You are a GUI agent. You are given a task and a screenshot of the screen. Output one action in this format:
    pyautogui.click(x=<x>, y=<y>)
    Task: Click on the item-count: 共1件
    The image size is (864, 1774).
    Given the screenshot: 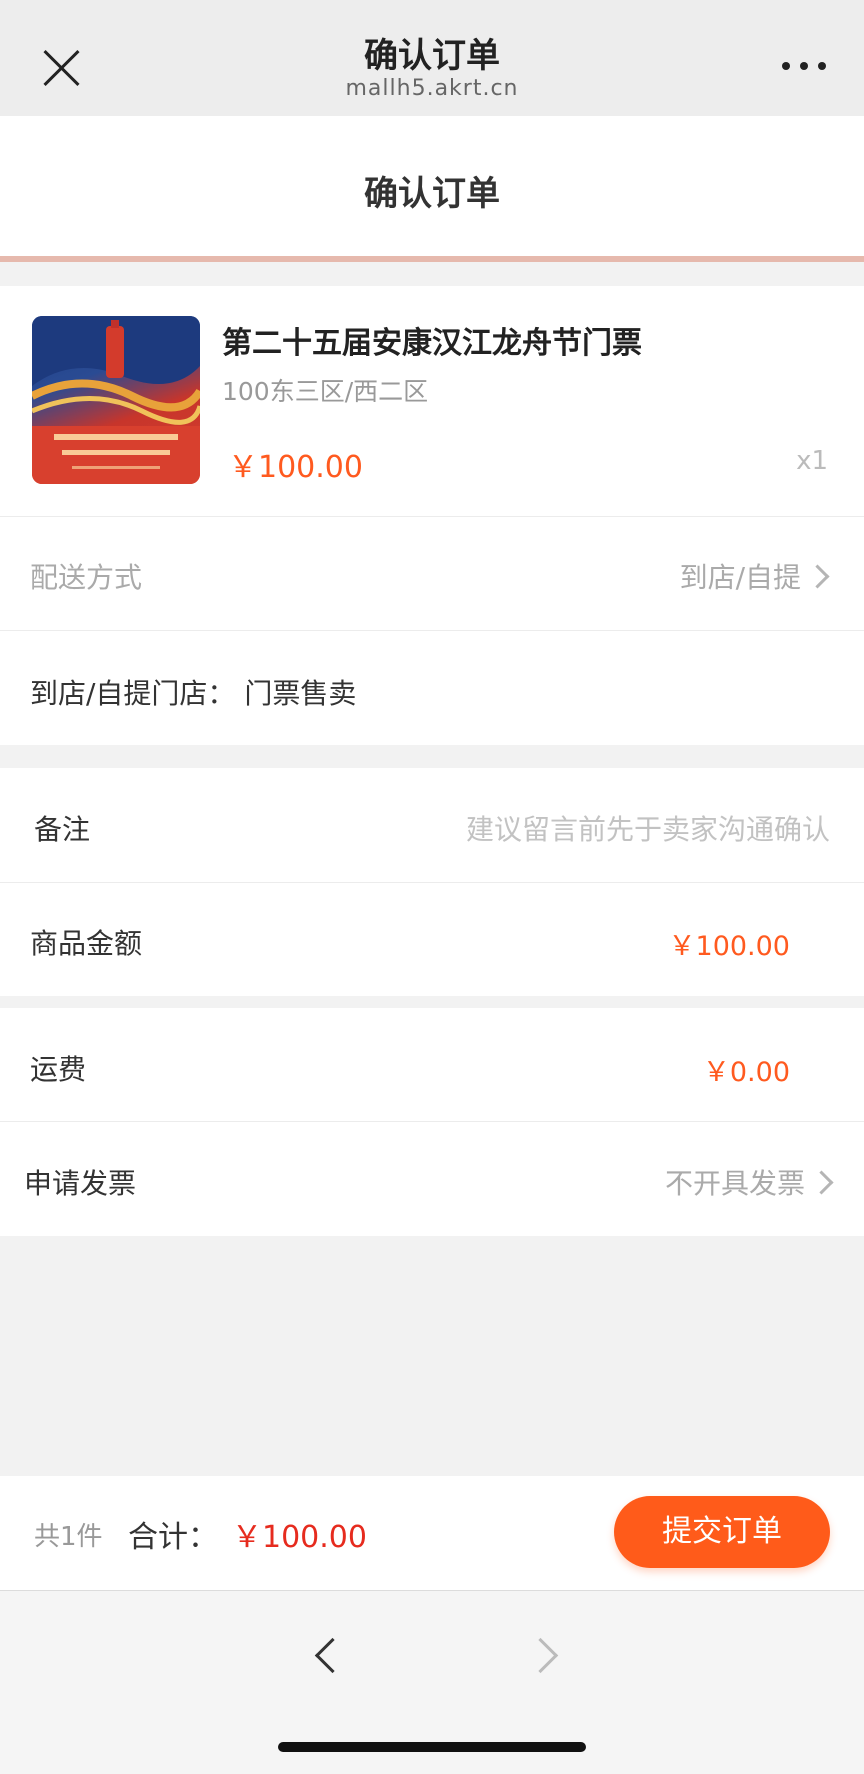 What is the action you would take?
    pyautogui.click(x=68, y=1537)
    